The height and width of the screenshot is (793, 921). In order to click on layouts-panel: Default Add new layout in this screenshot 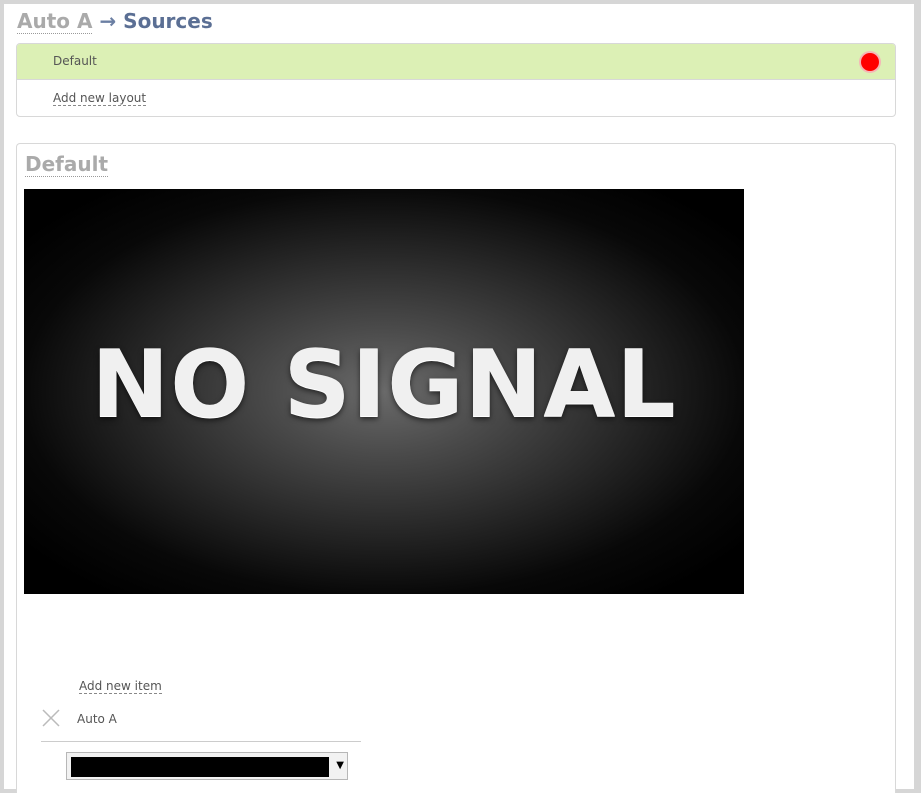, I will do `click(456, 80)`.